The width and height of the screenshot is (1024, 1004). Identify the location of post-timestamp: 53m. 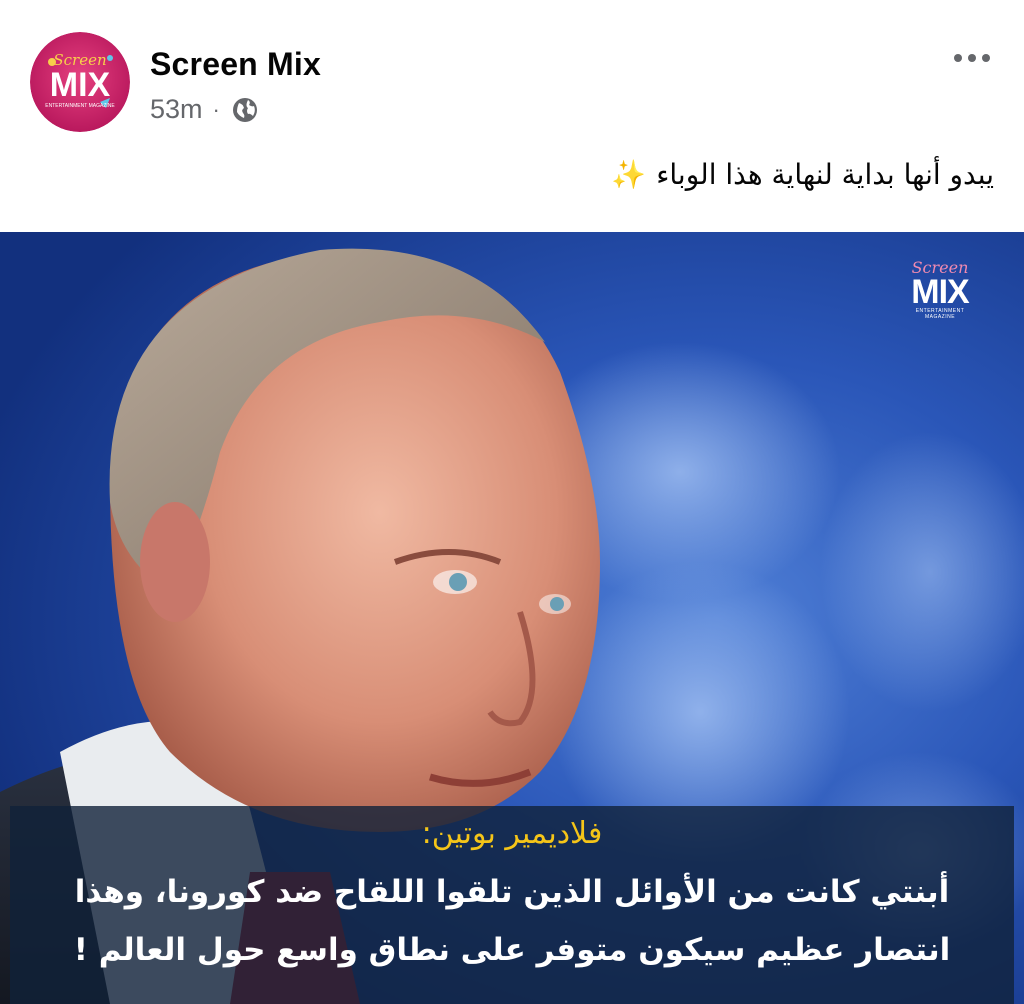
(176, 109).